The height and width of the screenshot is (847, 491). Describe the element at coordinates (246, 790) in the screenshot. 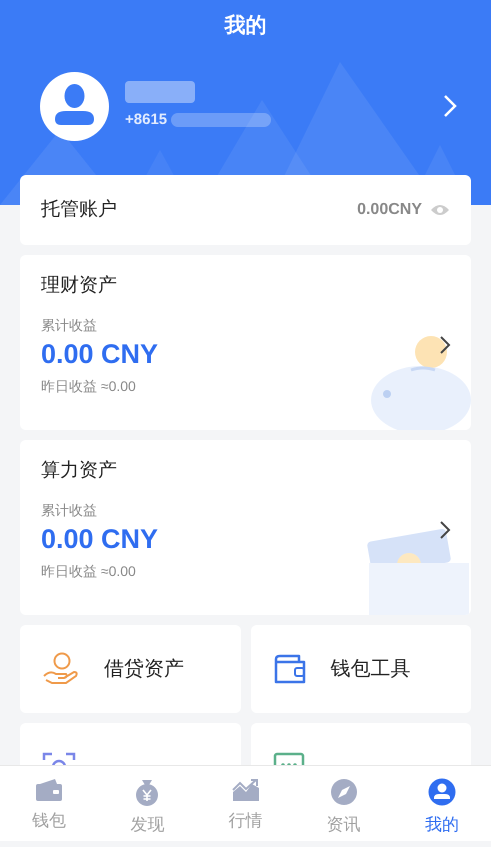

I see `trend-chart-icon` at that location.